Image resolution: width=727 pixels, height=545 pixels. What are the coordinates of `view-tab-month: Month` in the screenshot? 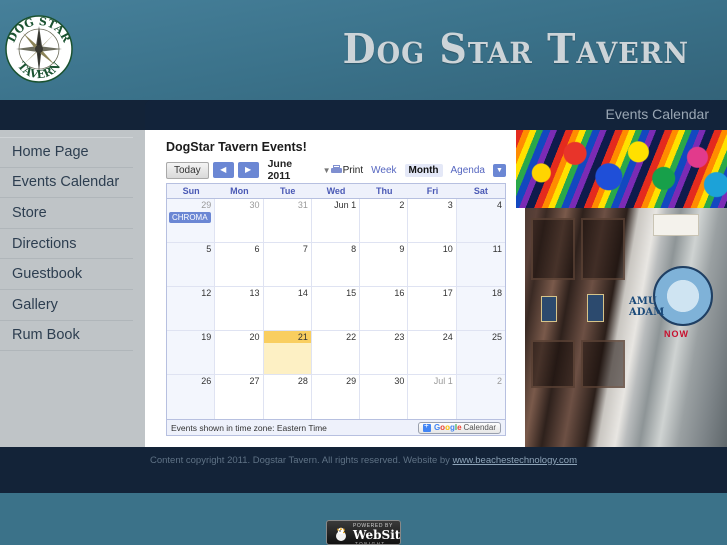 It's located at (423, 170).